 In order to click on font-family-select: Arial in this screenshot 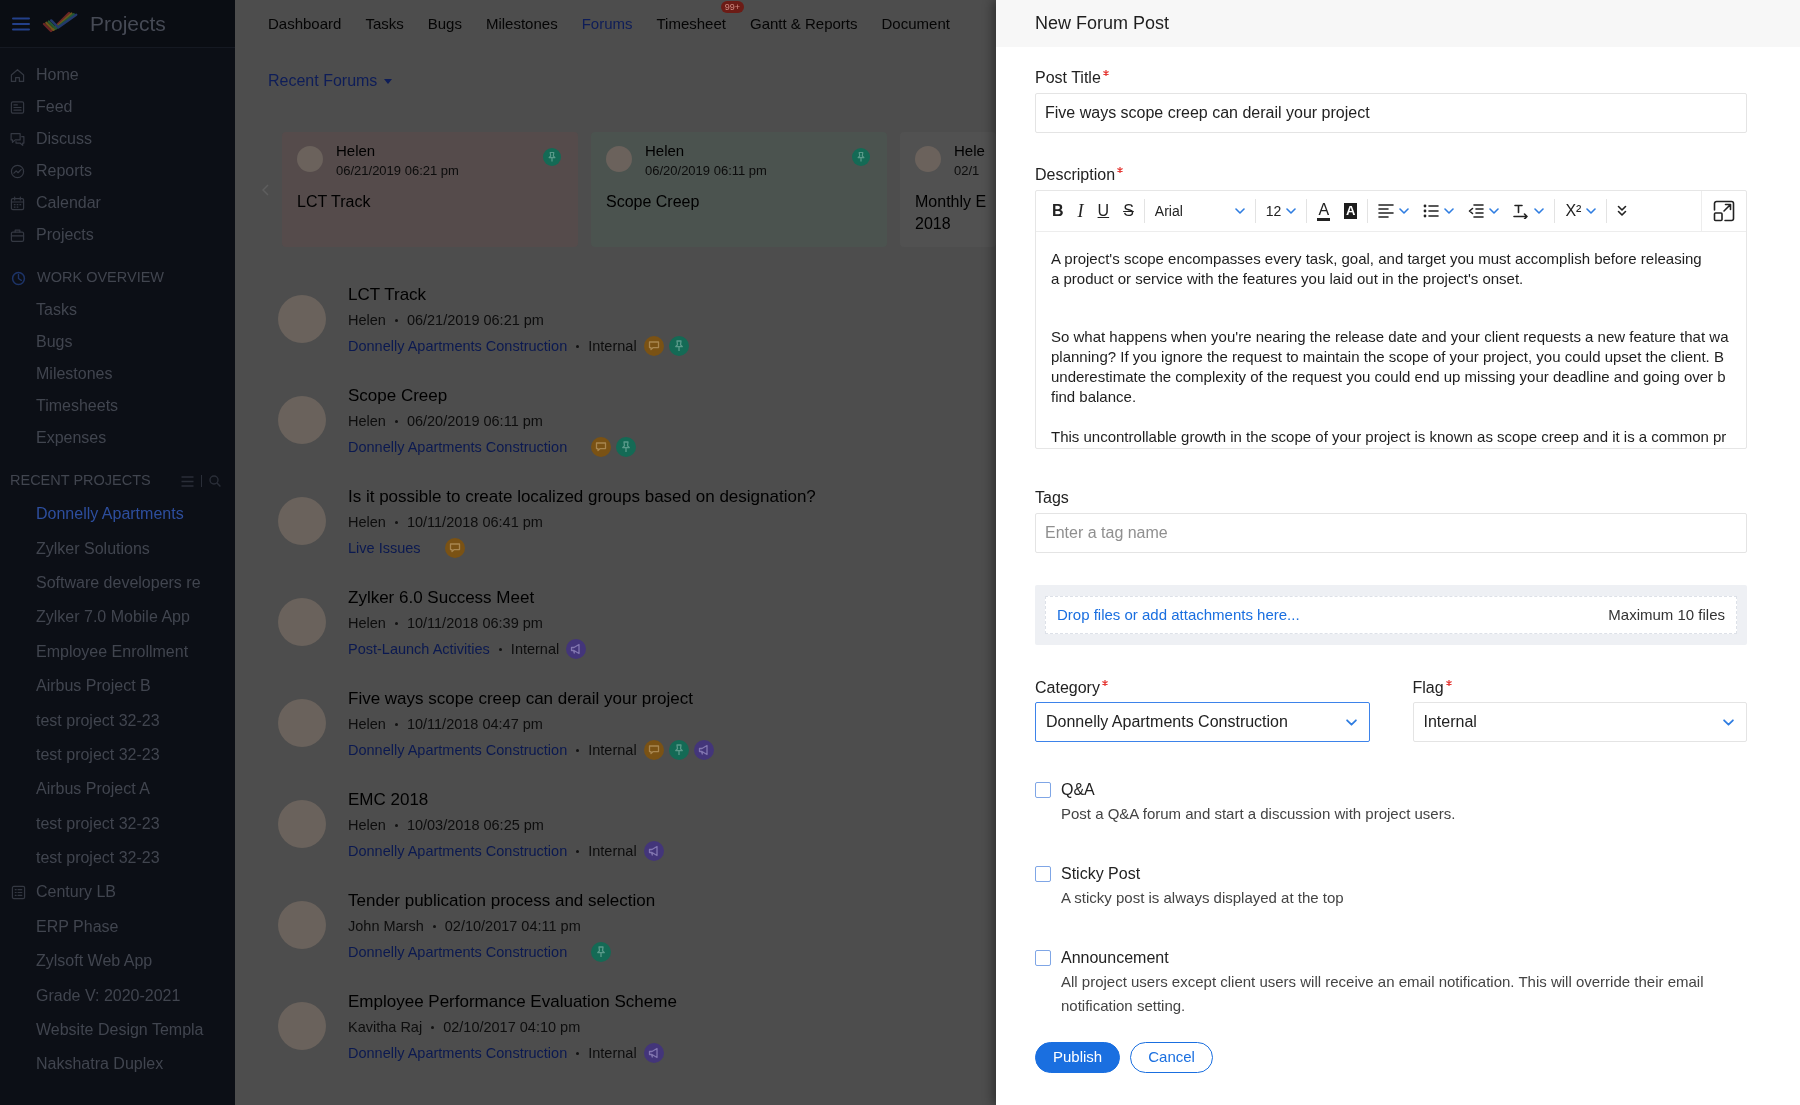, I will do `click(1199, 211)`.